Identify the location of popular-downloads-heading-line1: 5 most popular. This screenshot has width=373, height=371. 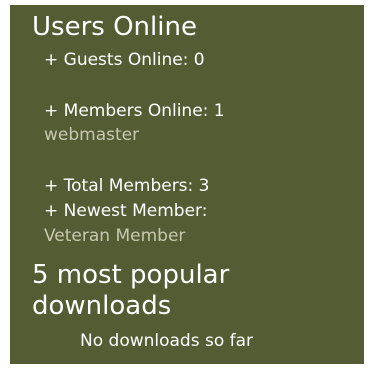
(131, 275).